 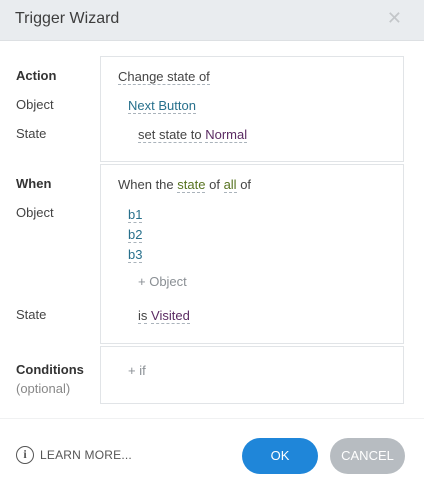 I want to click on when-object-b2: b2, so click(x=135, y=235).